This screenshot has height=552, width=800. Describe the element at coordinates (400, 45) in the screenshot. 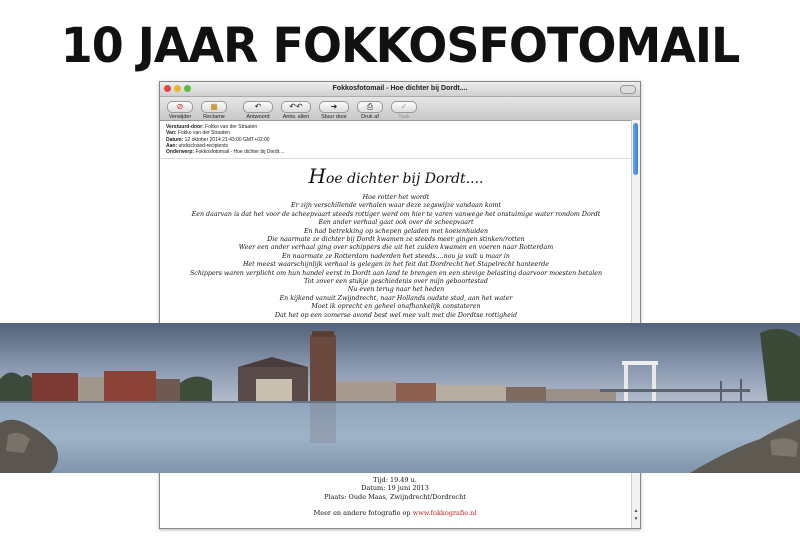

I see `banner-title: 10 JAAR FOKKOSFOTOMAIL` at that location.